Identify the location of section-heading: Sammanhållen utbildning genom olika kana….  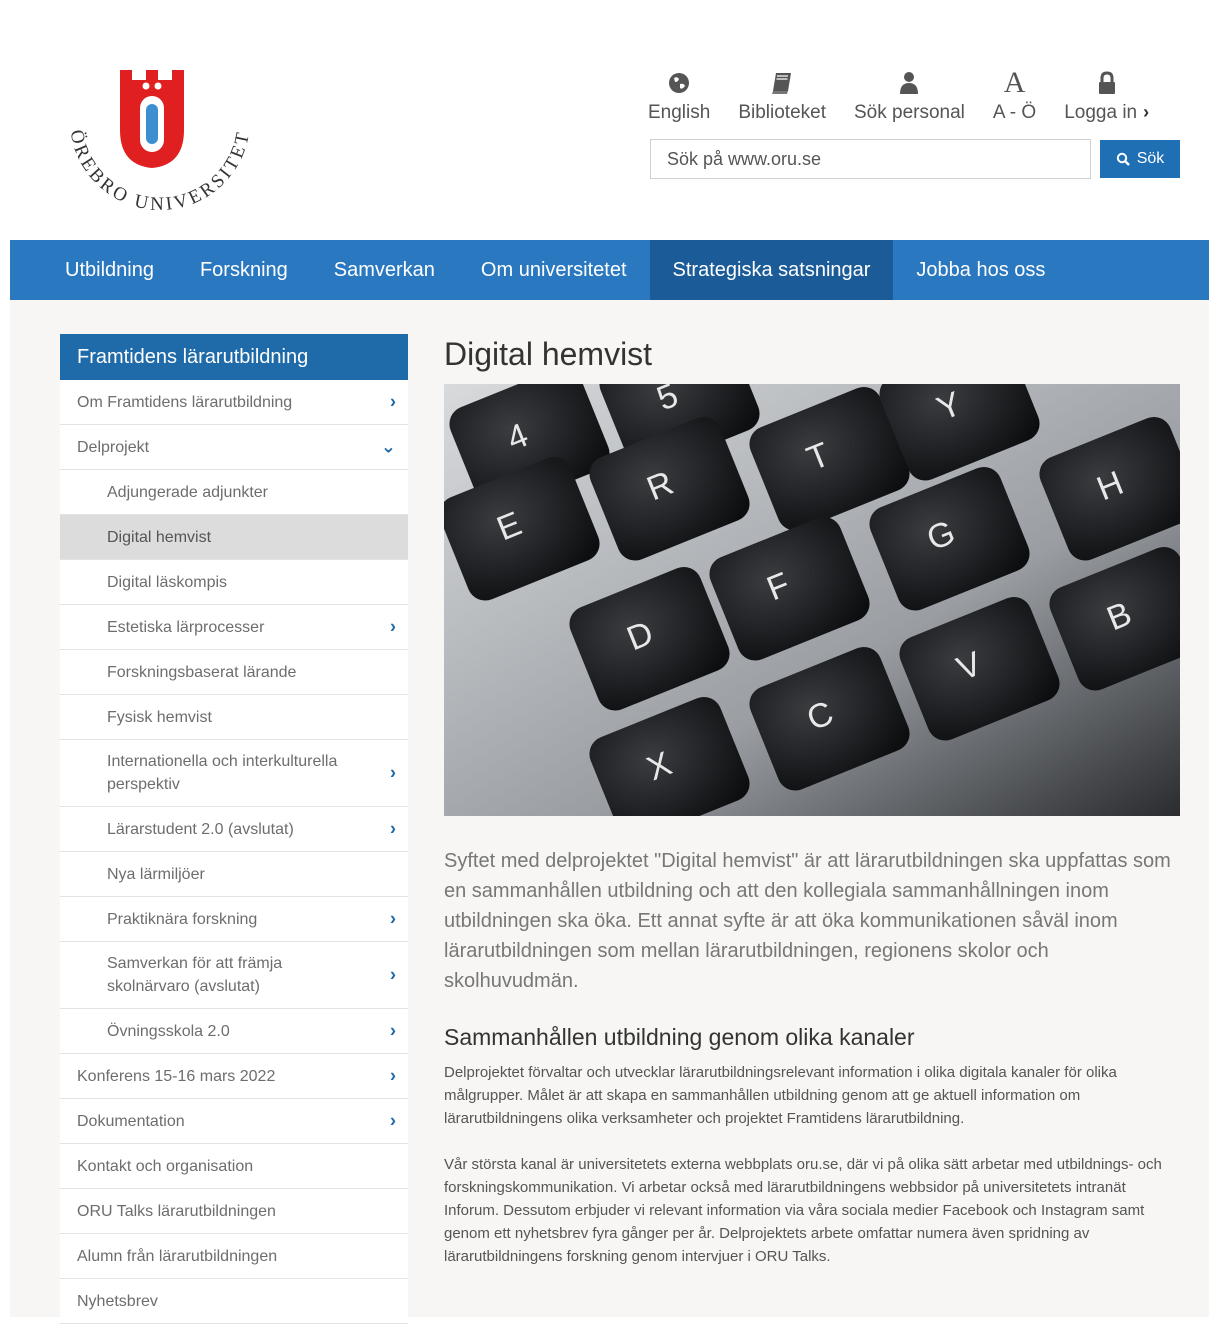
(679, 1037).